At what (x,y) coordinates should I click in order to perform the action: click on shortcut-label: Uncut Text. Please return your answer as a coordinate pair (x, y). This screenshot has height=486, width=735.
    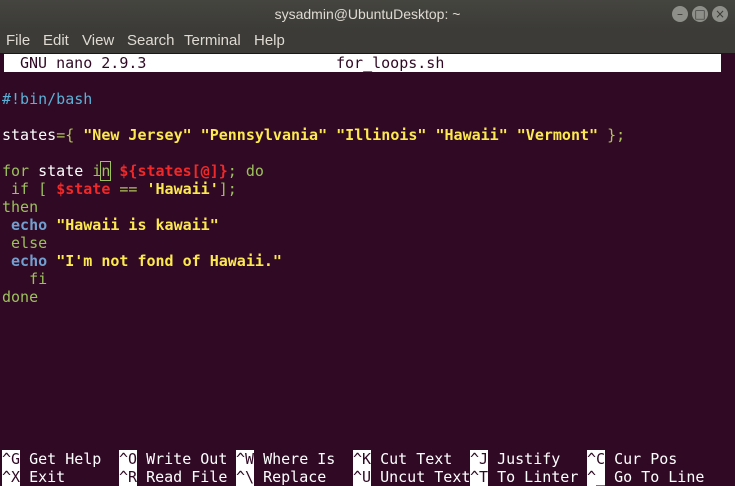
    Looking at the image, I should click on (425, 477).